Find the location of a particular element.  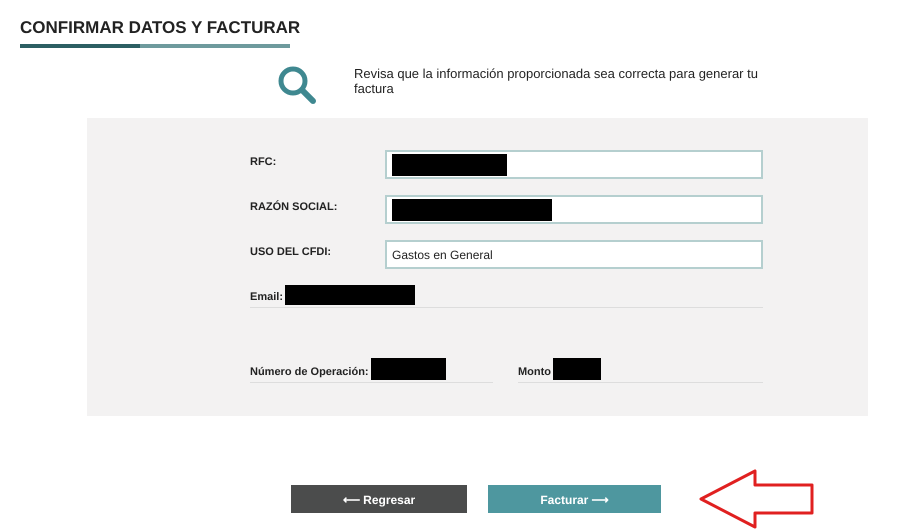

search-icon is located at coordinates (297, 85).